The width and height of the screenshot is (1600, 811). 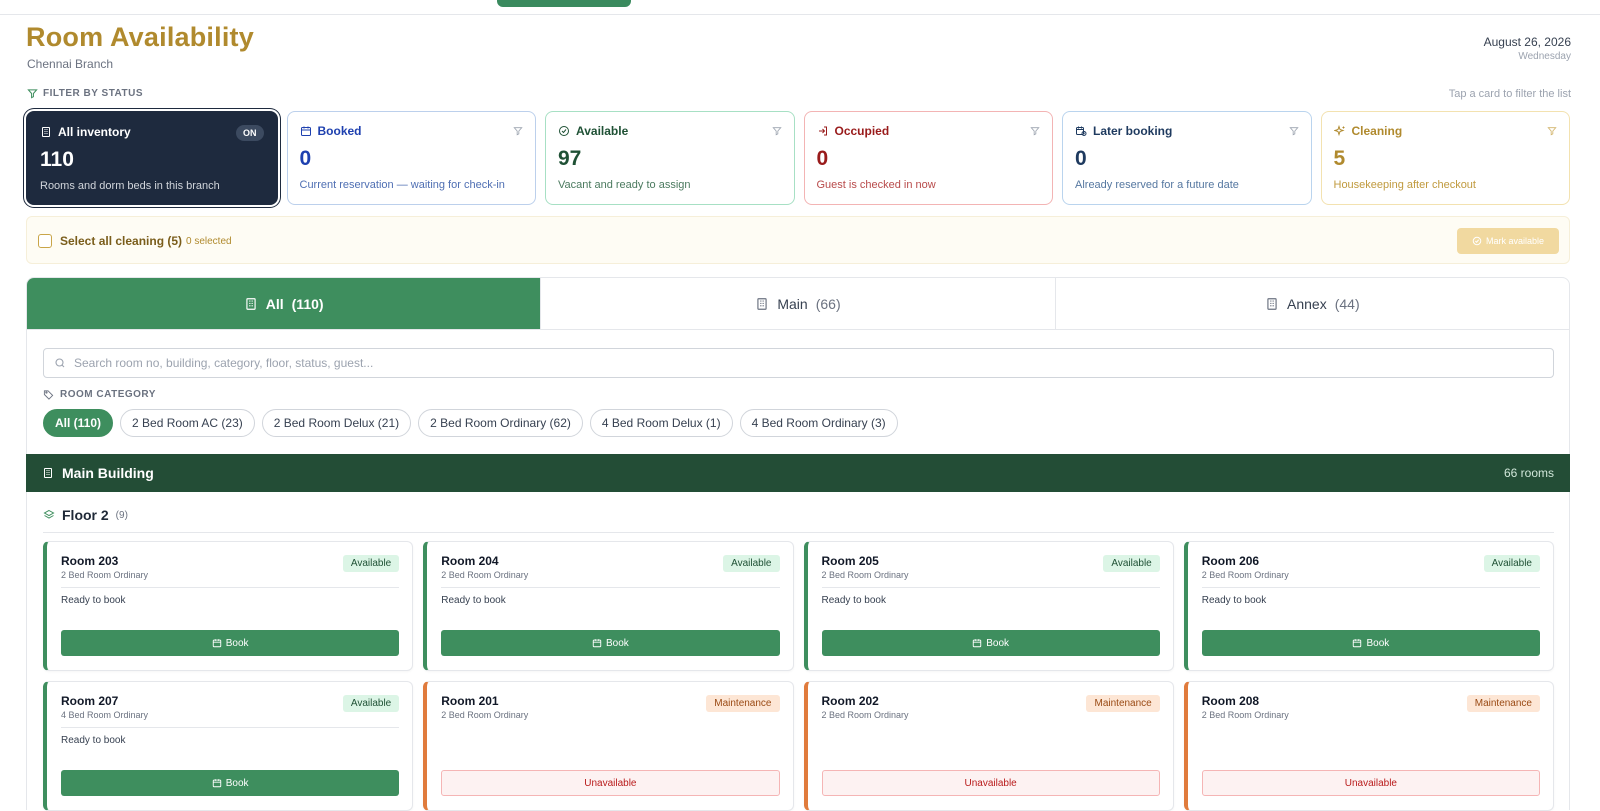 What do you see at coordinates (284, 303) in the screenshot?
I see `tab-all: All (110)` at bounding box center [284, 303].